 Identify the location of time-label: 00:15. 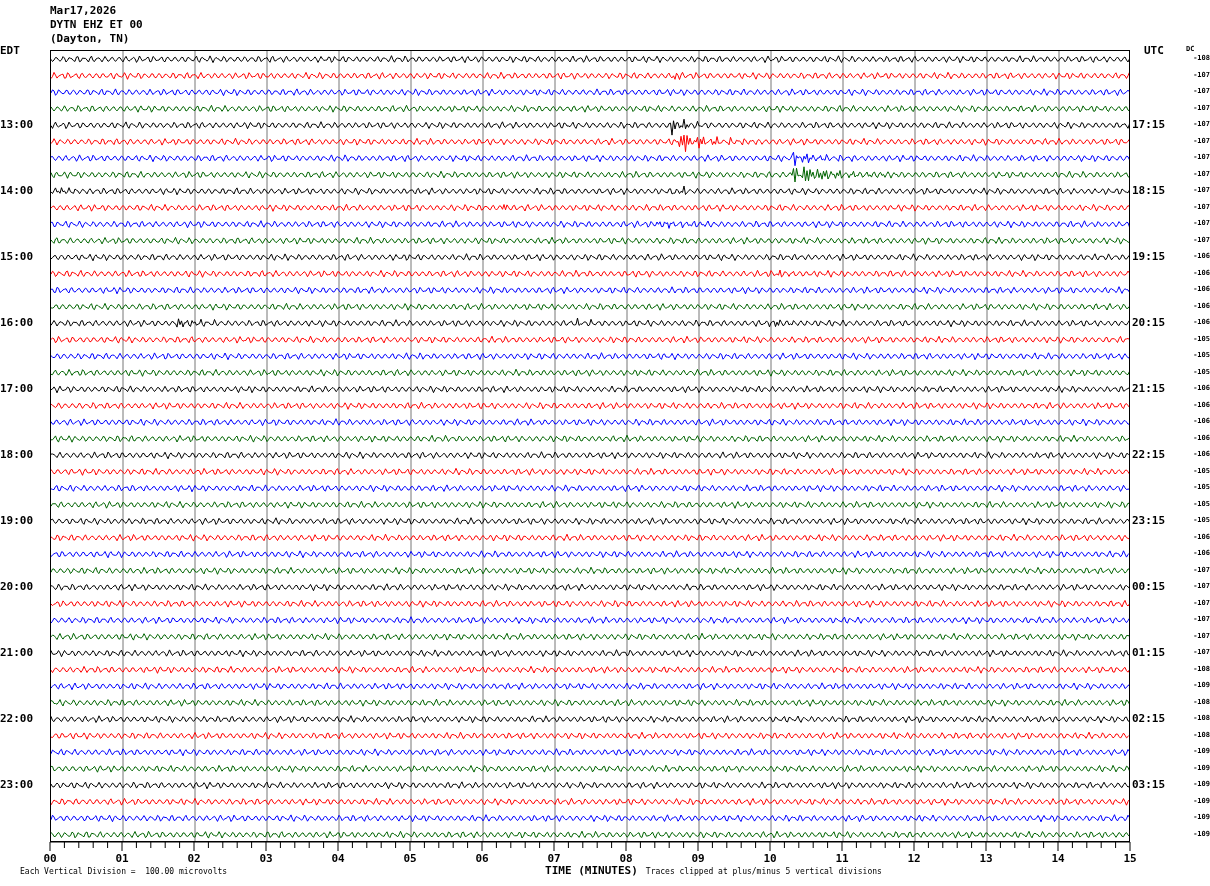
(1148, 586).